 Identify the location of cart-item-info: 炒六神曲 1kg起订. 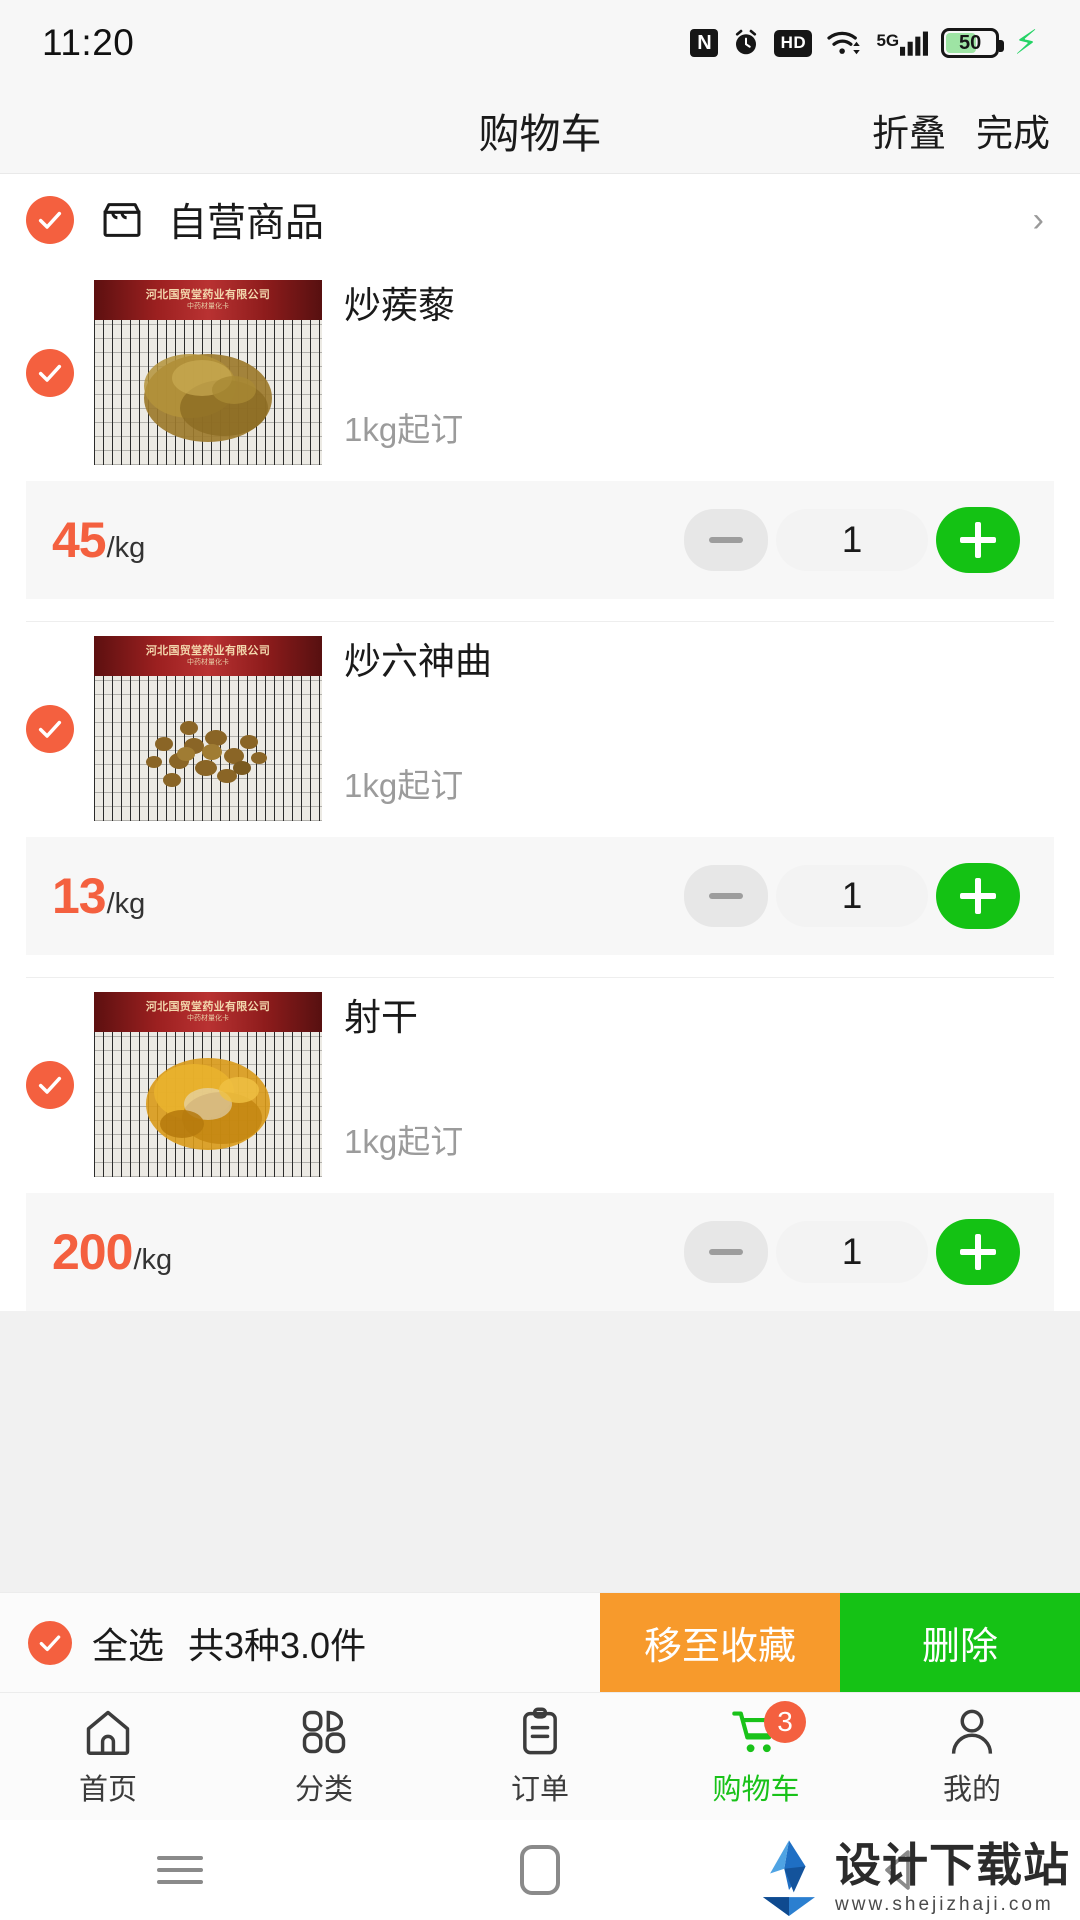
(699, 728).